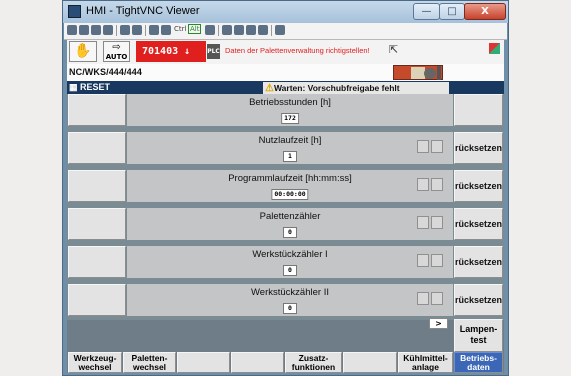 Image resolution: width=571 pixels, height=376 pixels. What do you see at coordinates (290, 300) in the screenshot?
I see `data-field: Werkstückzähler II 0` at bounding box center [290, 300].